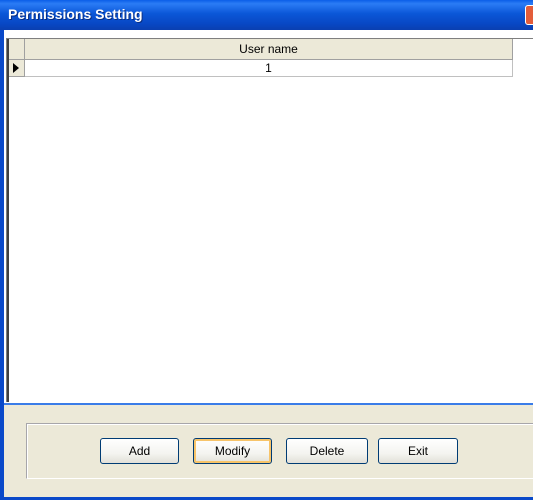 This screenshot has width=533, height=500. Describe the element at coordinates (75, 14) in the screenshot. I see `window-title: Permissions Setting` at that location.